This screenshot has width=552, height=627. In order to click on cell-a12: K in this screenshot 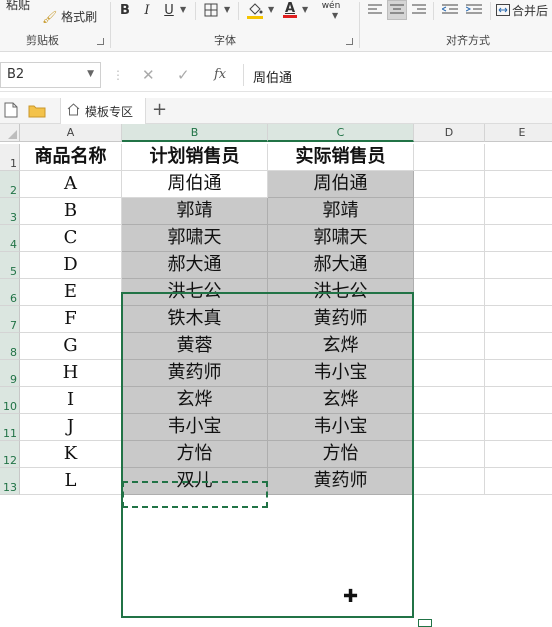, I will do `click(71, 454)`.